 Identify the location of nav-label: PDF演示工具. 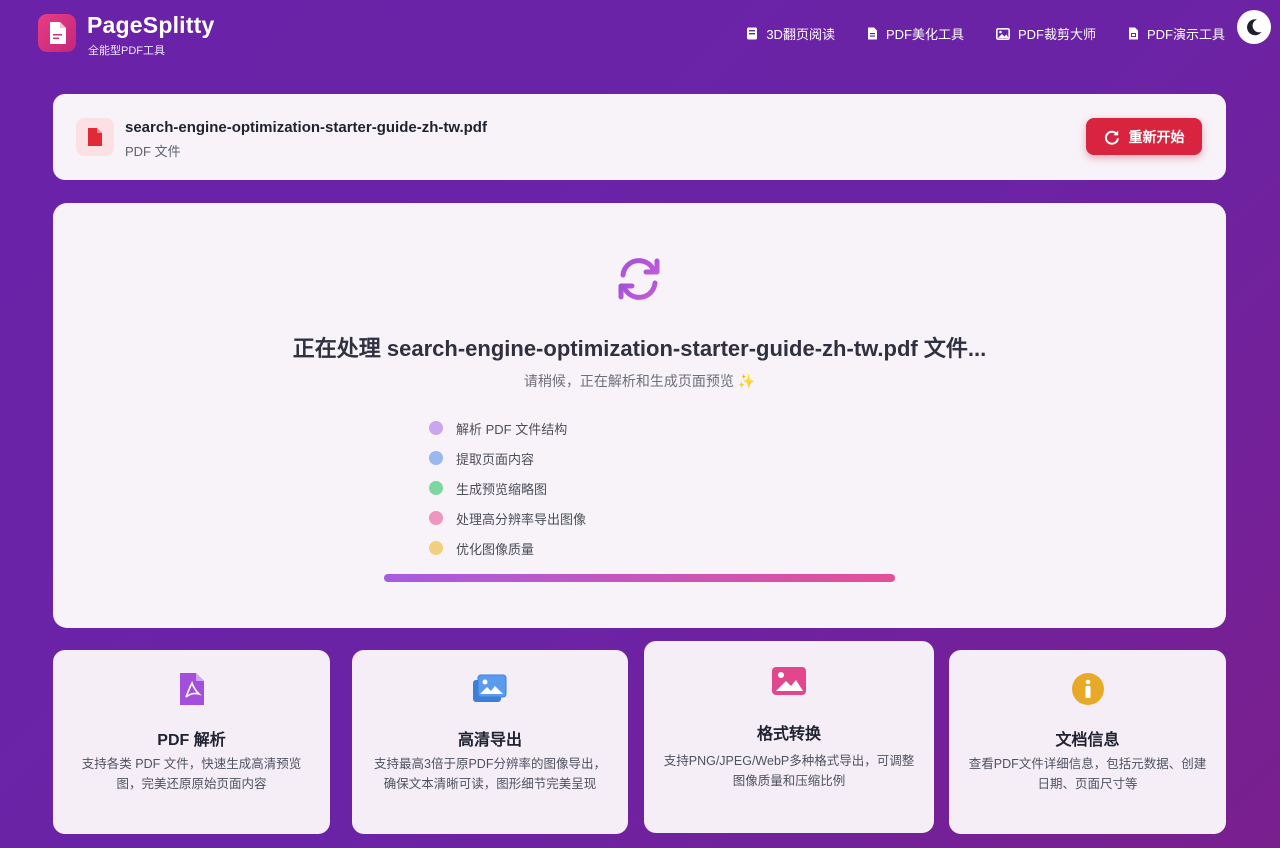
(1185, 34).